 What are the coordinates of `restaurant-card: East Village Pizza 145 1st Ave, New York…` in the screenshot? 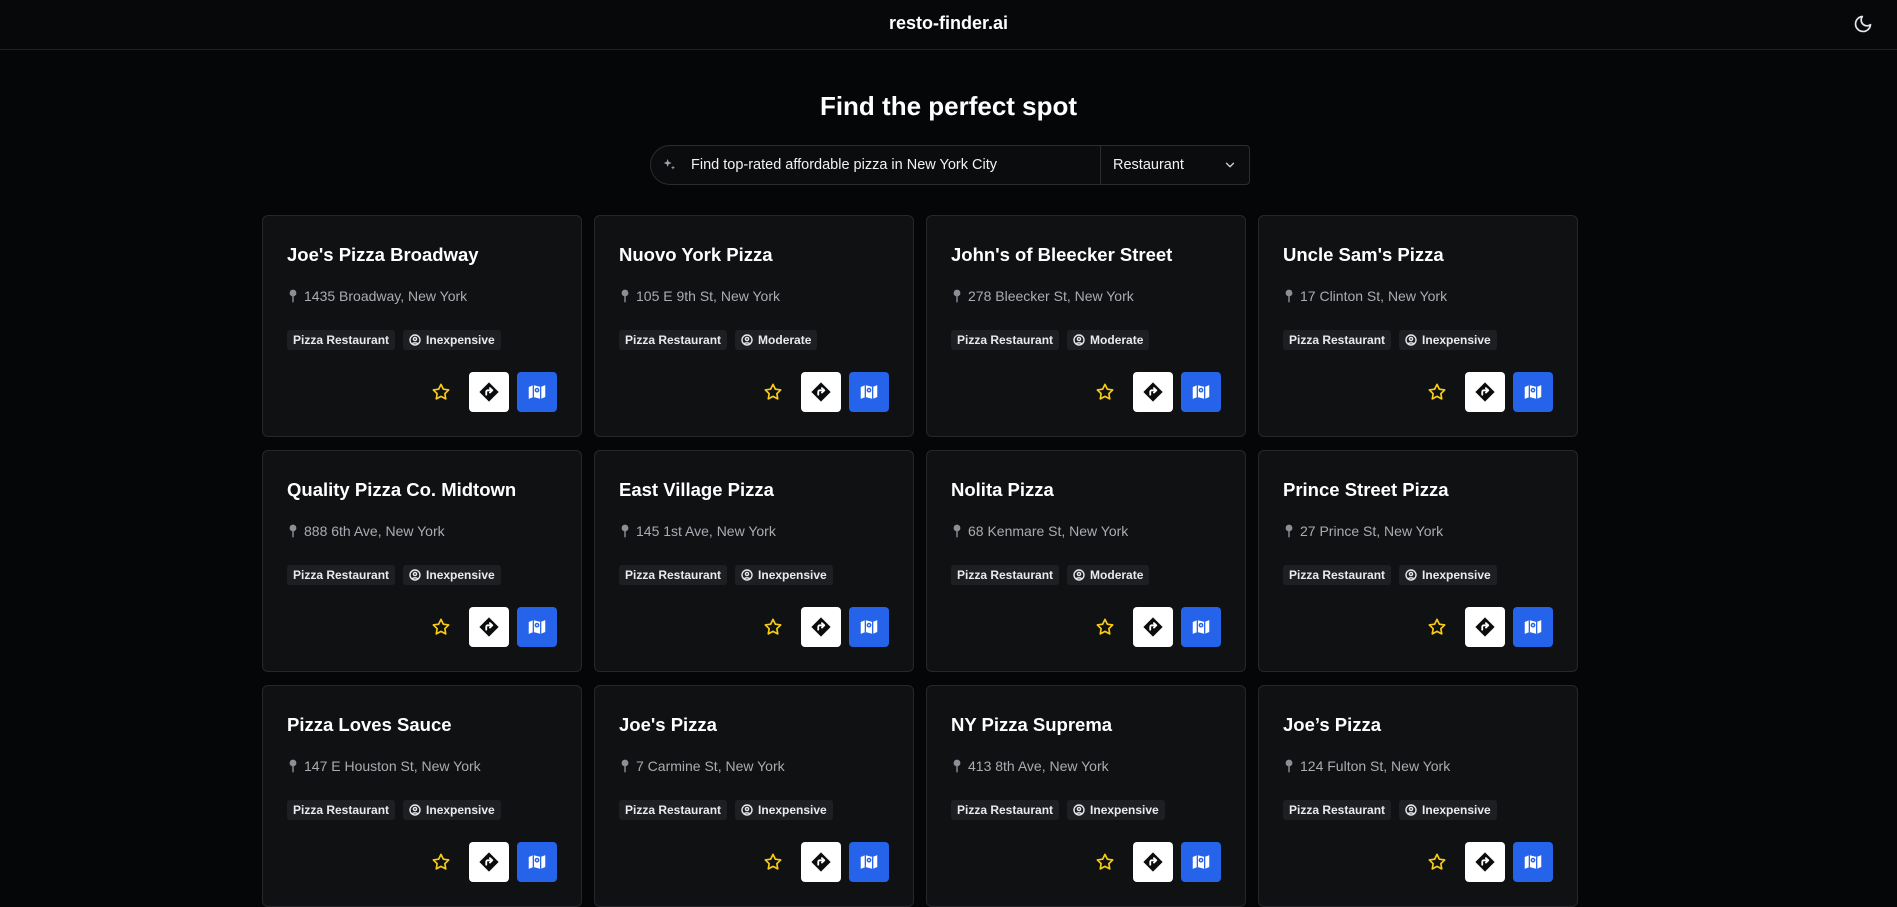 It's located at (754, 561).